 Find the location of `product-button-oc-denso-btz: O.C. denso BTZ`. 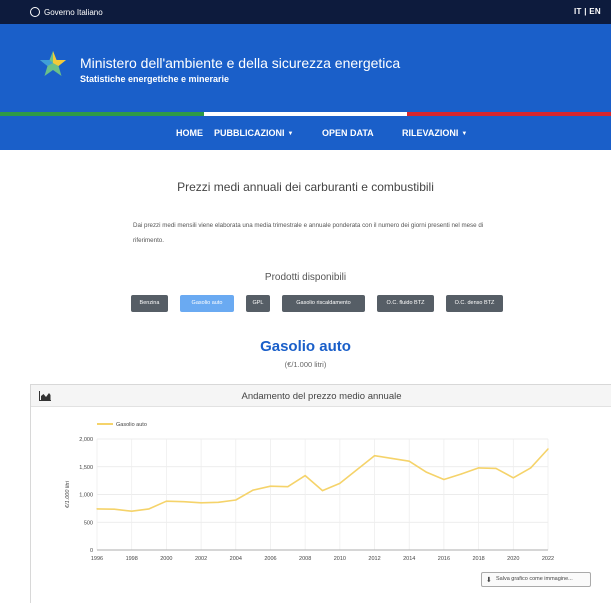

product-button-oc-denso-btz: O.C. denso BTZ is located at coordinates (474, 303).